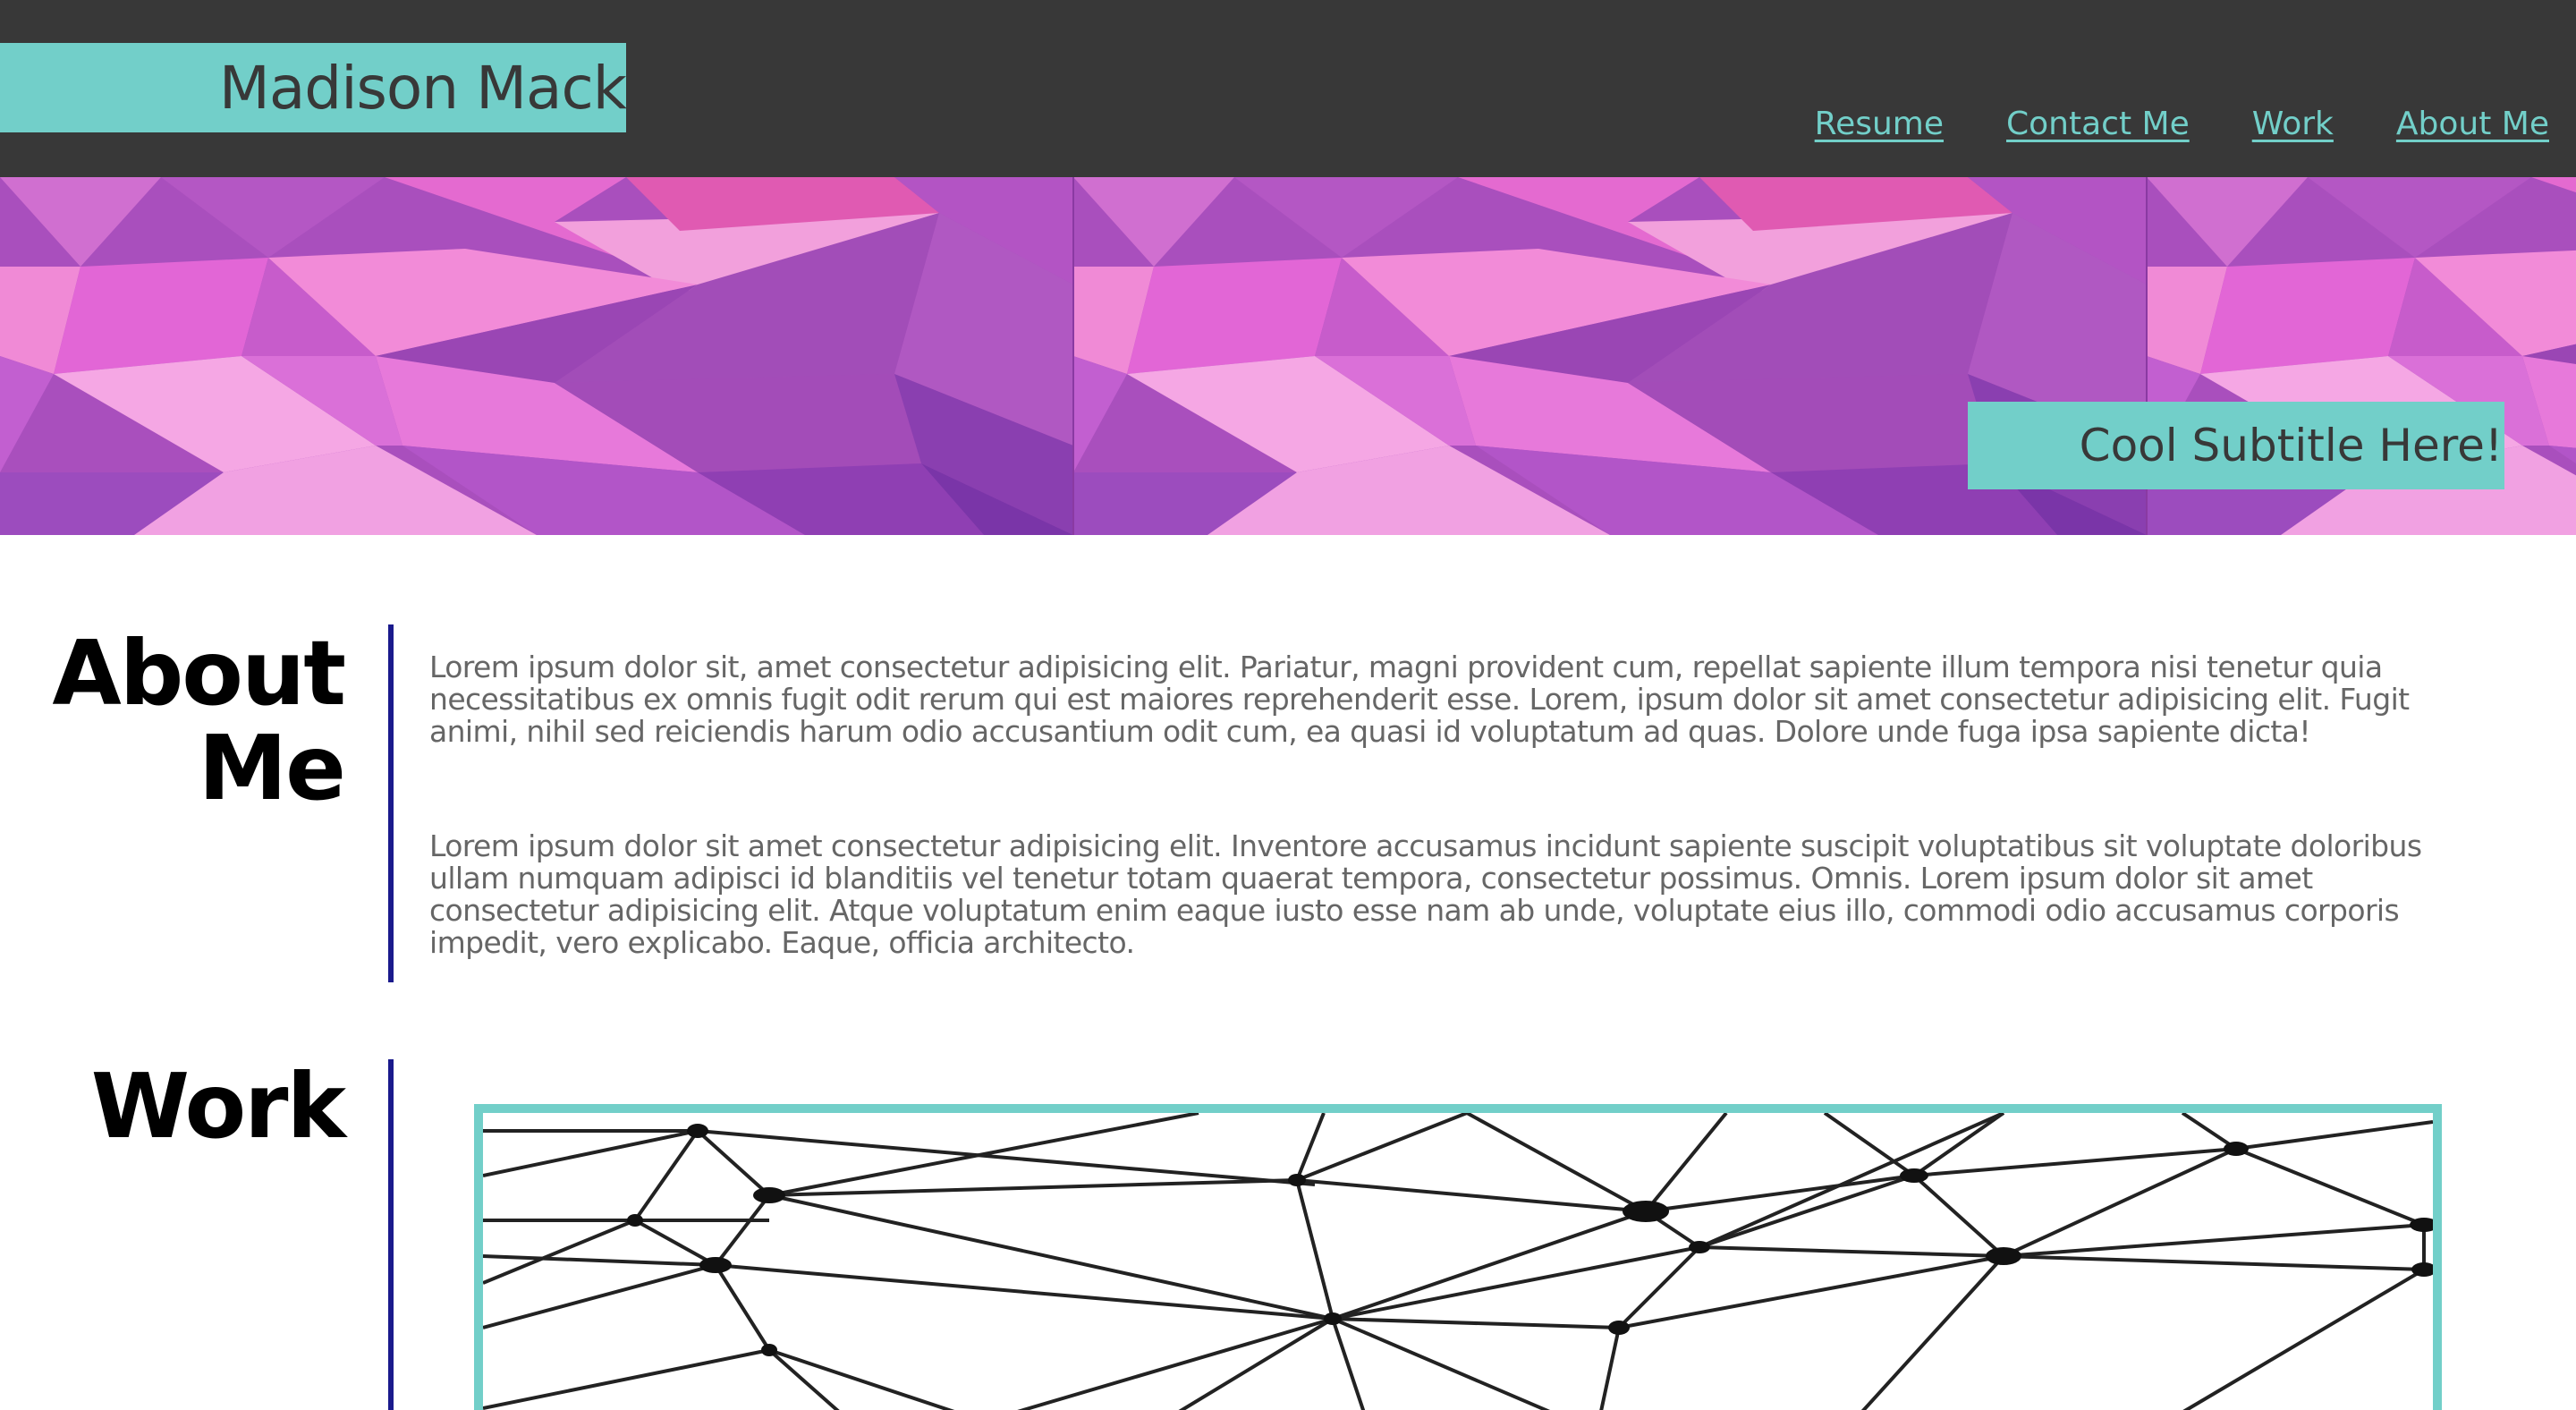 The width and height of the screenshot is (2576, 1410). What do you see at coordinates (423, 89) in the screenshot?
I see `site-title: Madison Mack` at bounding box center [423, 89].